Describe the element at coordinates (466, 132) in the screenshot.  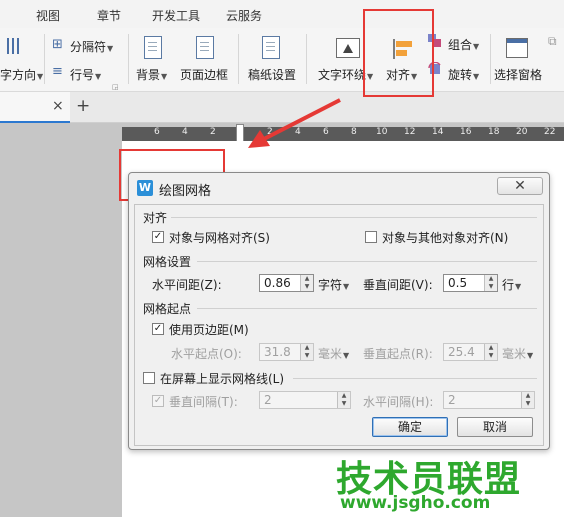
I see `ruler-tick: 16` at that location.